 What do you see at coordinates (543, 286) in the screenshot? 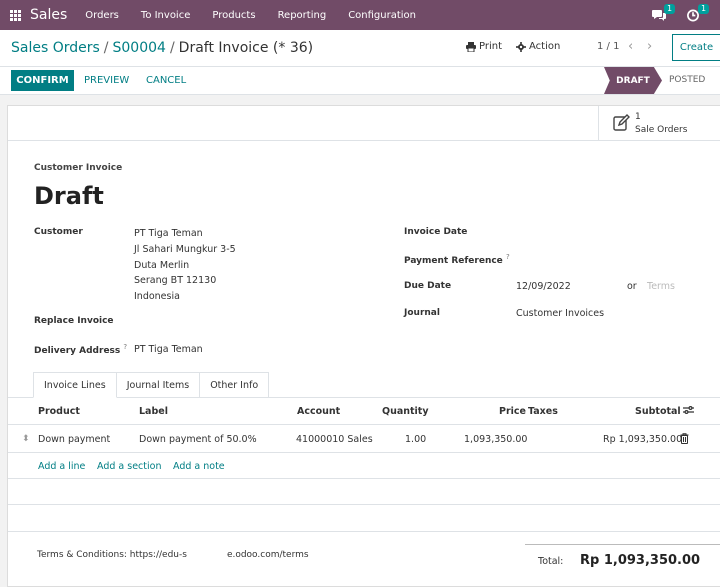
I see `due-date-field: 12/09/2022` at bounding box center [543, 286].